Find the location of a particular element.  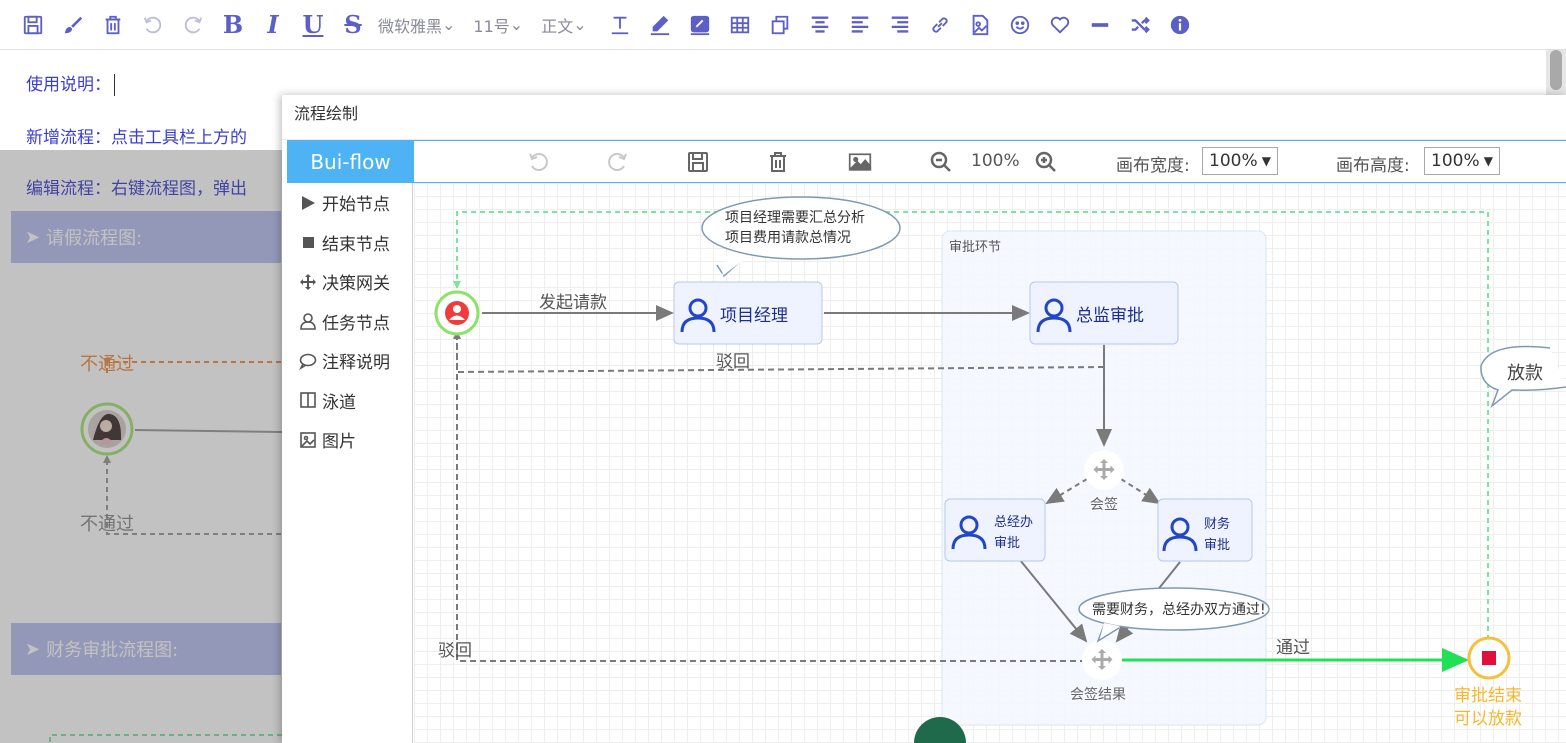

copy-blocks-icon is located at coordinates (780, 25).